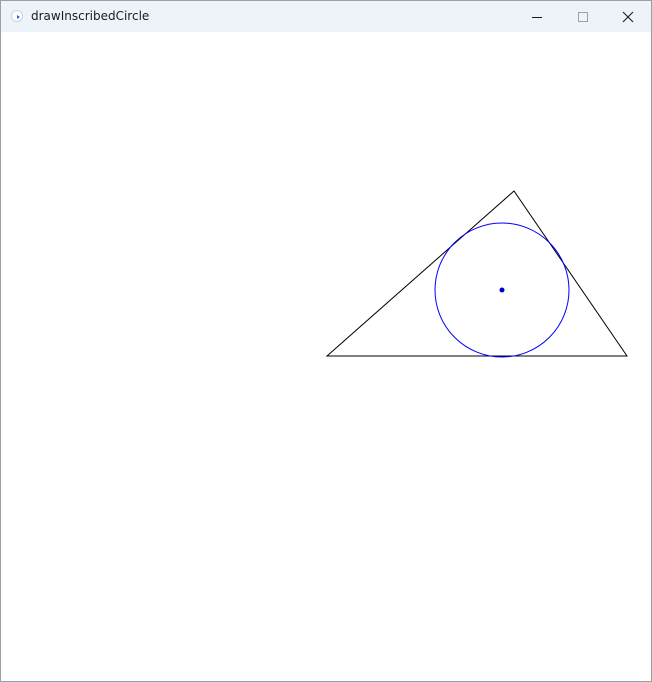 The width and height of the screenshot is (652, 682). I want to click on window-title: drawInscribedCircle, so click(90, 16).